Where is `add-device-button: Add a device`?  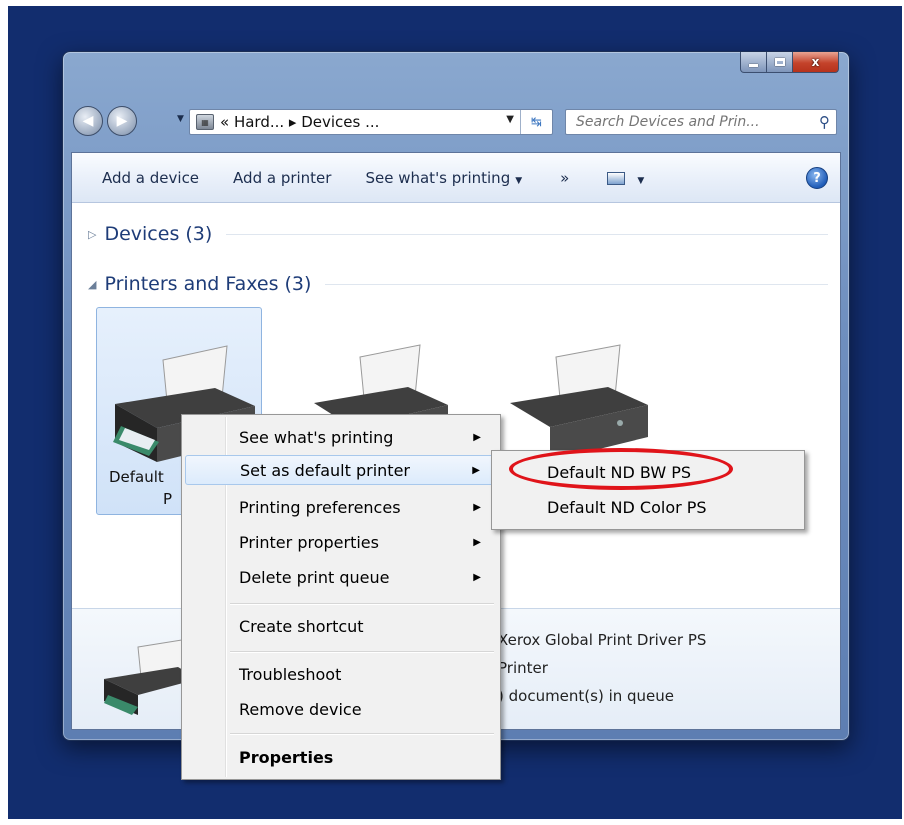 add-device-button: Add a device is located at coordinates (142, 178).